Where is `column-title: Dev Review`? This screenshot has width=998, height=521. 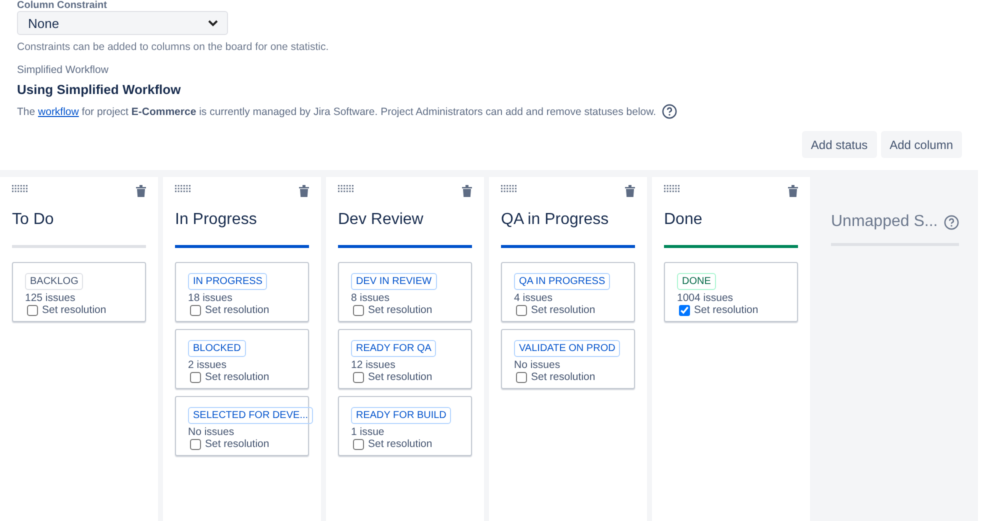 column-title: Dev Review is located at coordinates (381, 220).